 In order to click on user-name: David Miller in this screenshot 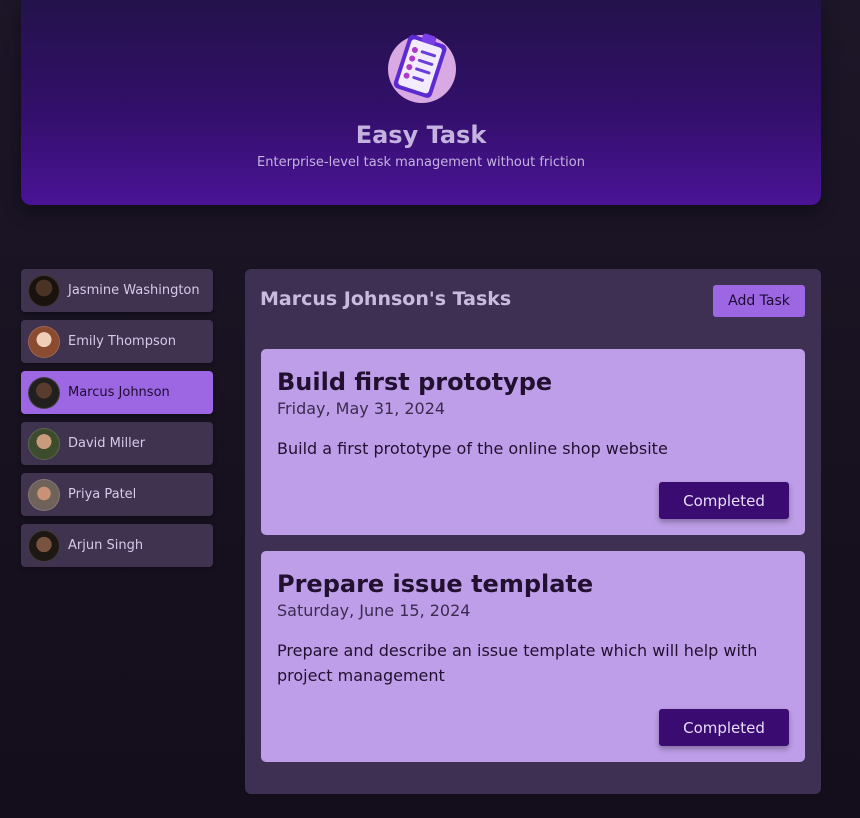, I will do `click(107, 443)`.